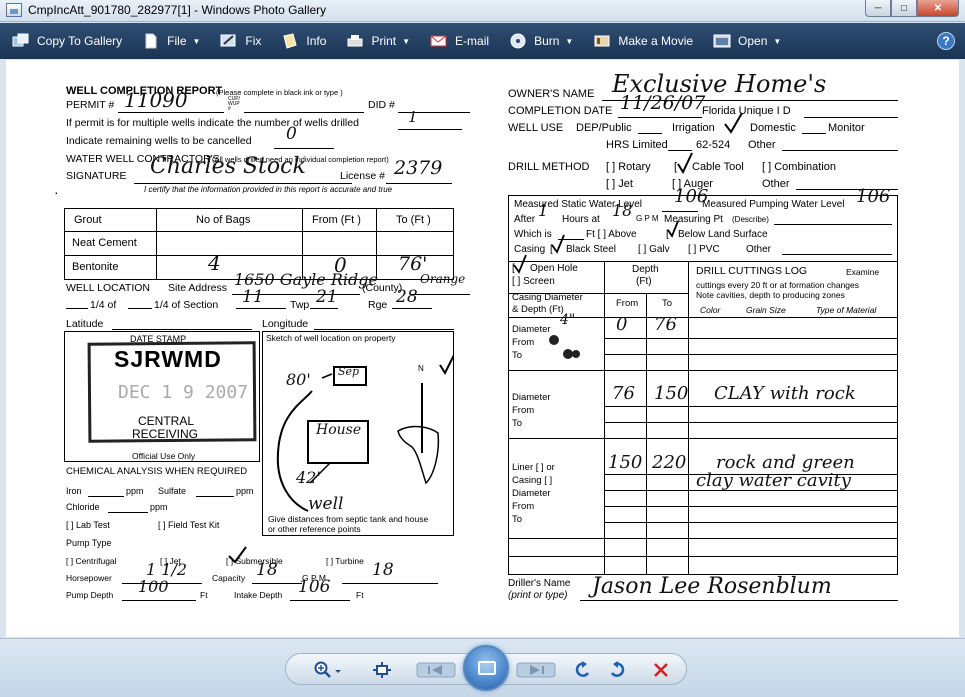 The height and width of the screenshot is (697, 965). I want to click on info-button: Info, so click(303, 41).